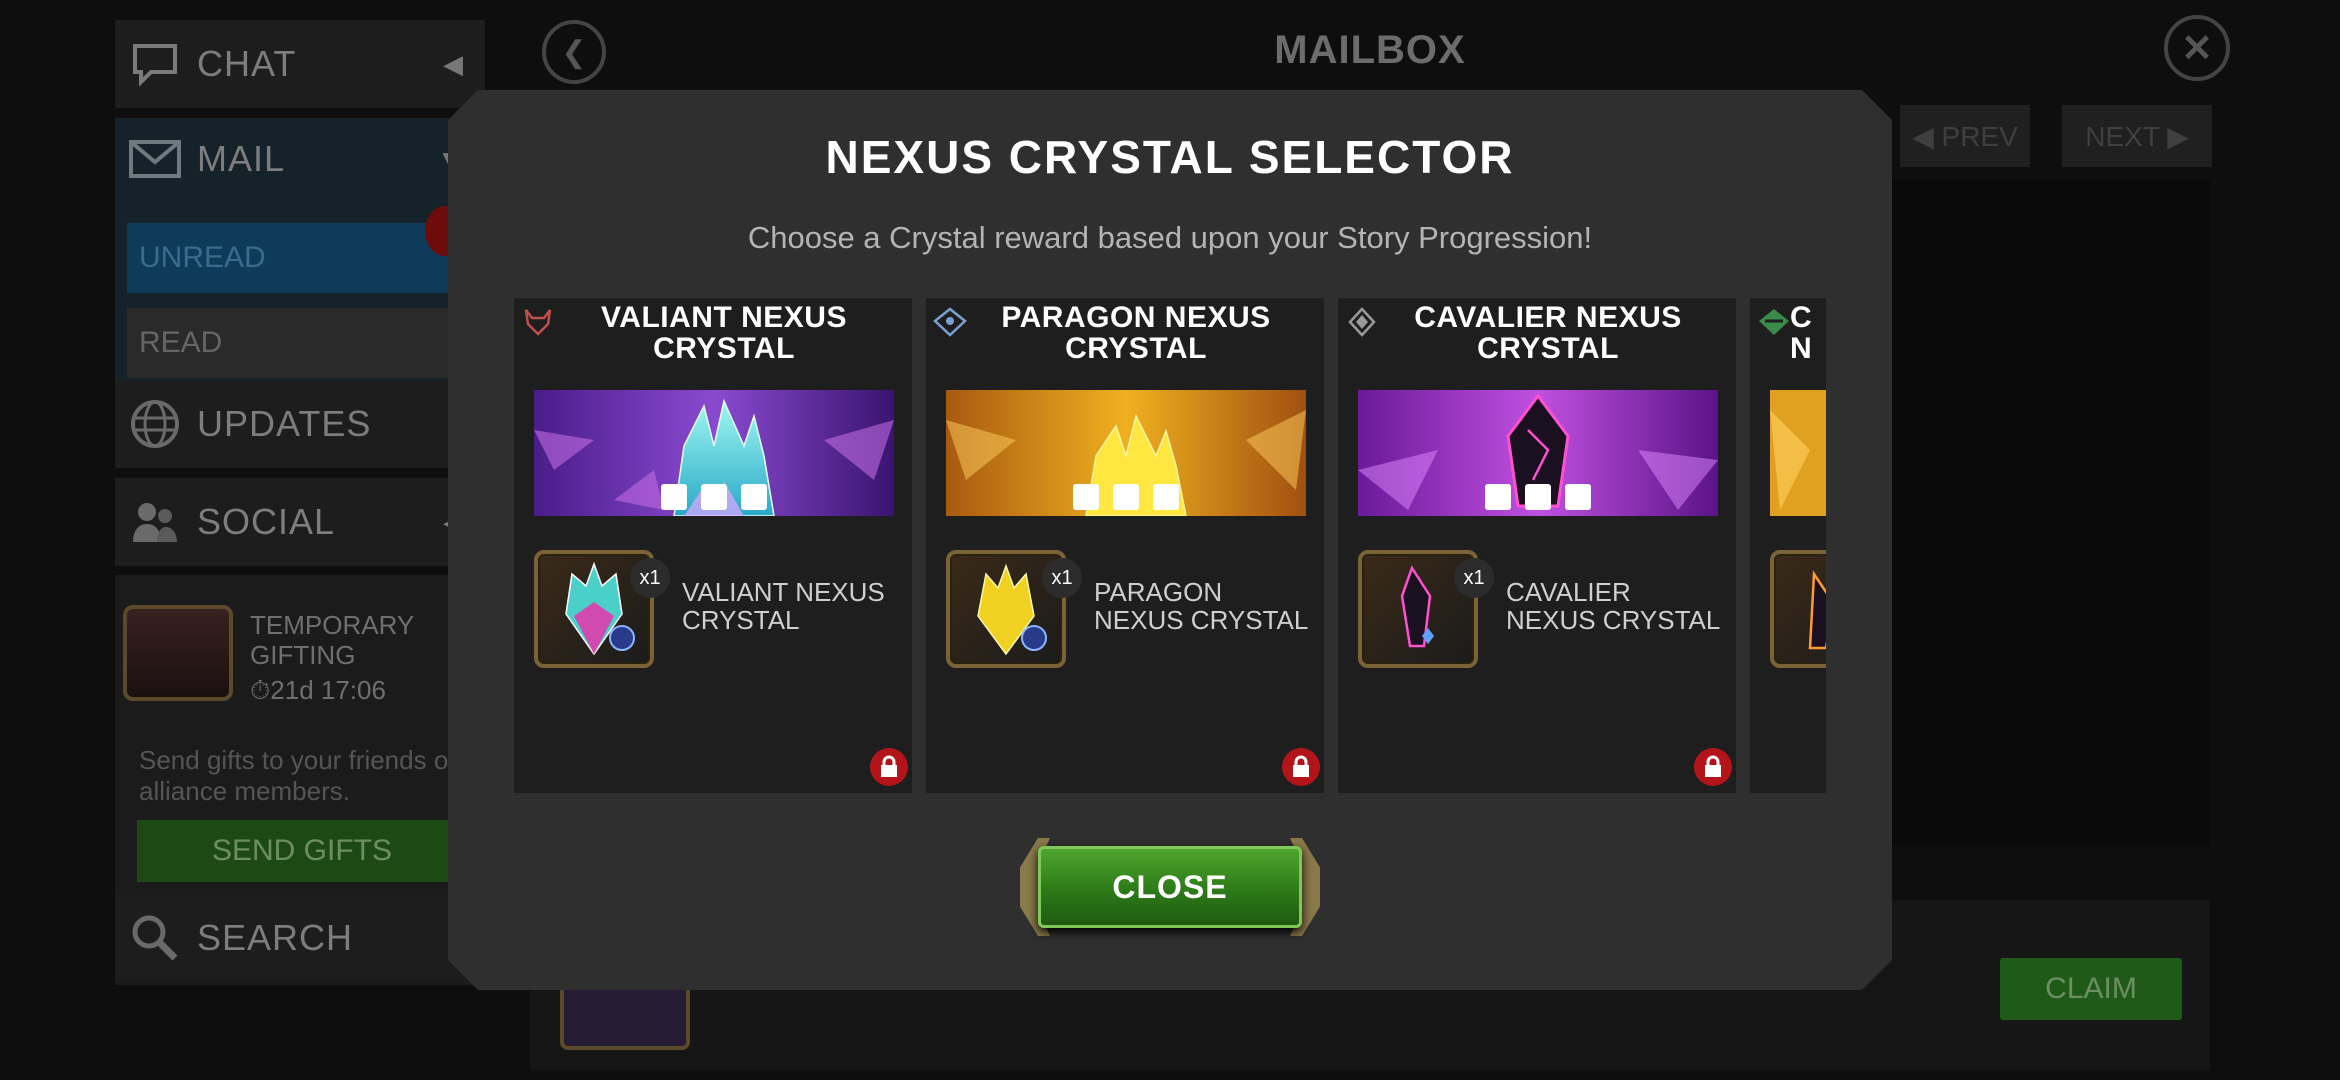  Describe the element at coordinates (724, 317) in the screenshot. I see `card-title-line: VALIANT NEXUS` at that location.